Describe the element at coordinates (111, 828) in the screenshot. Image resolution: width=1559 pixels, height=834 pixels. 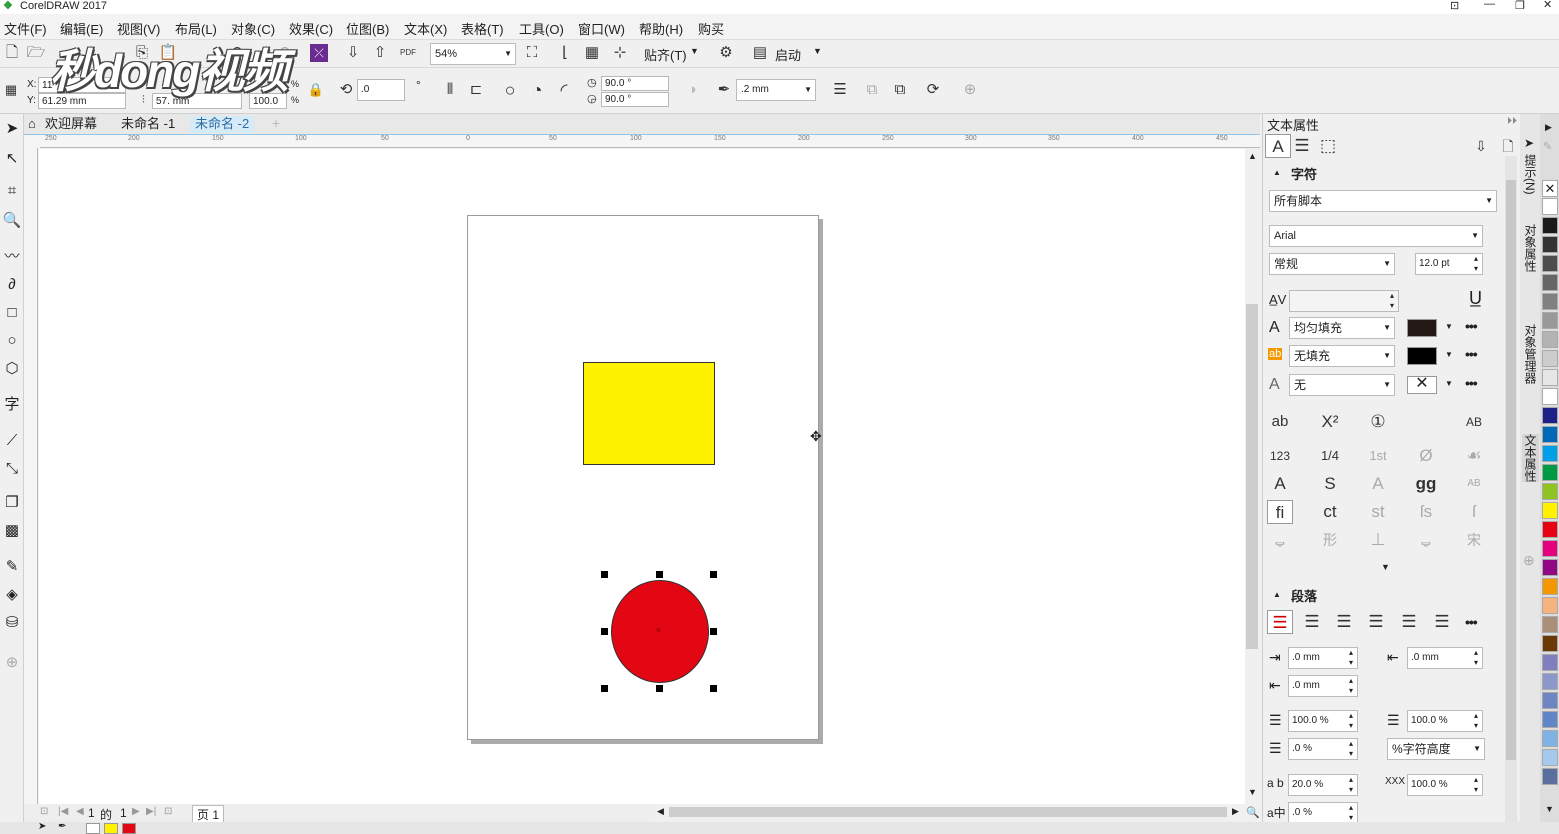
I see `status-yellow-swatch` at that location.